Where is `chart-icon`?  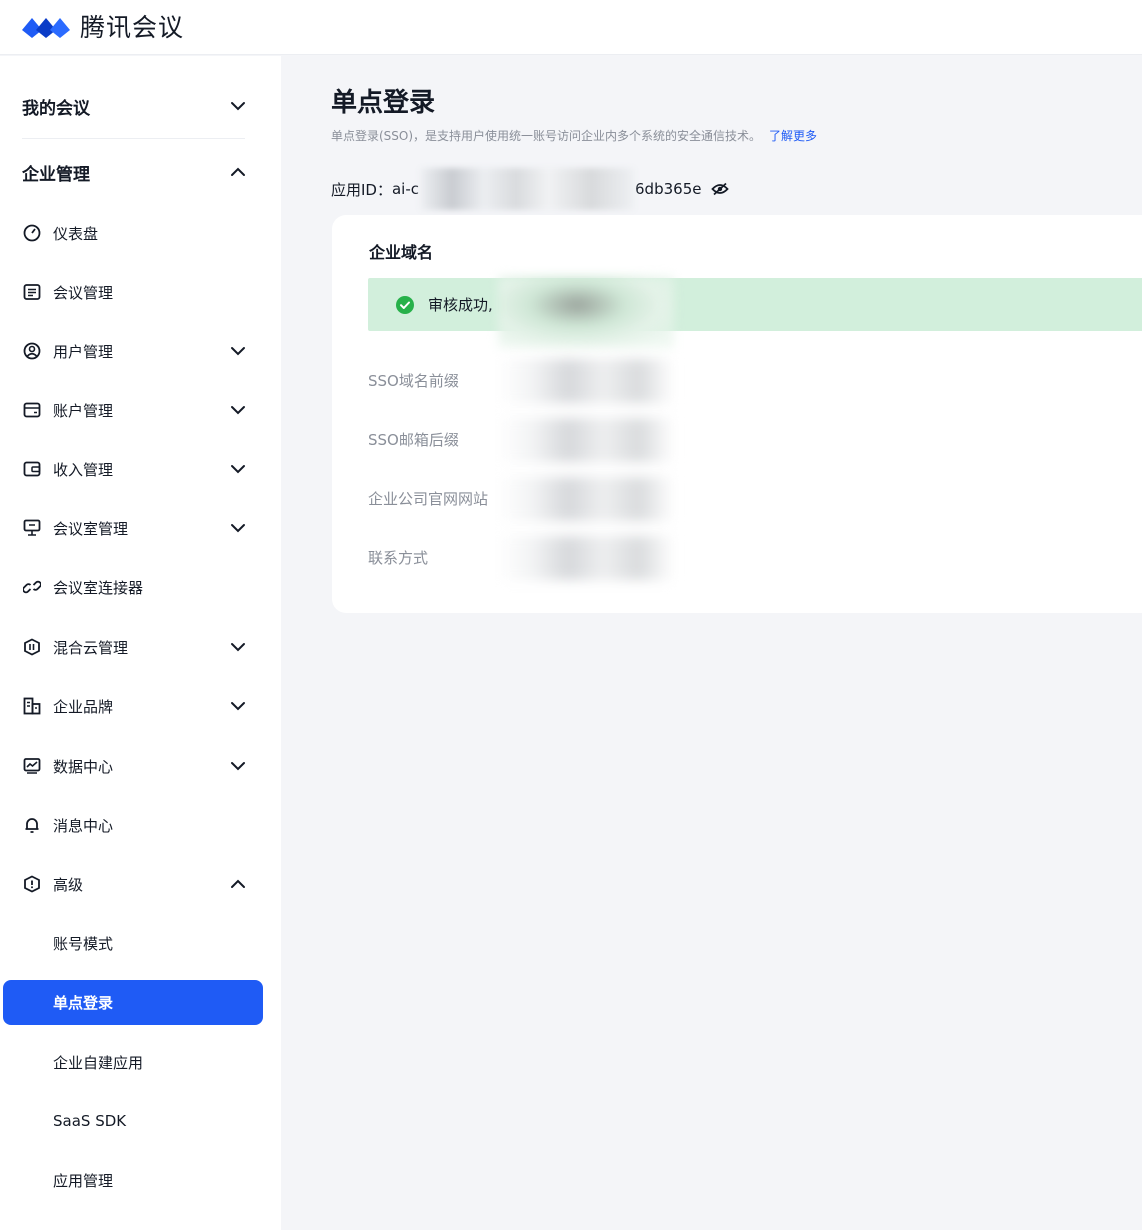
chart-icon is located at coordinates (32, 766).